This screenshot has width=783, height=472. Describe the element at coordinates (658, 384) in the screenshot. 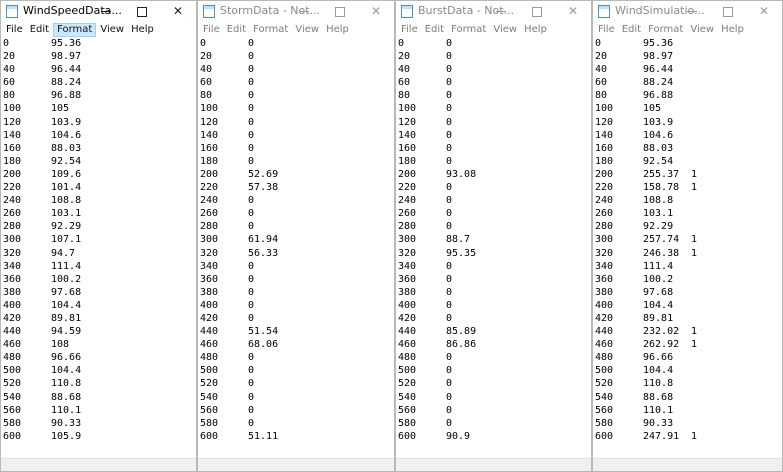

I see `cell-col-2: 110.8` at that location.